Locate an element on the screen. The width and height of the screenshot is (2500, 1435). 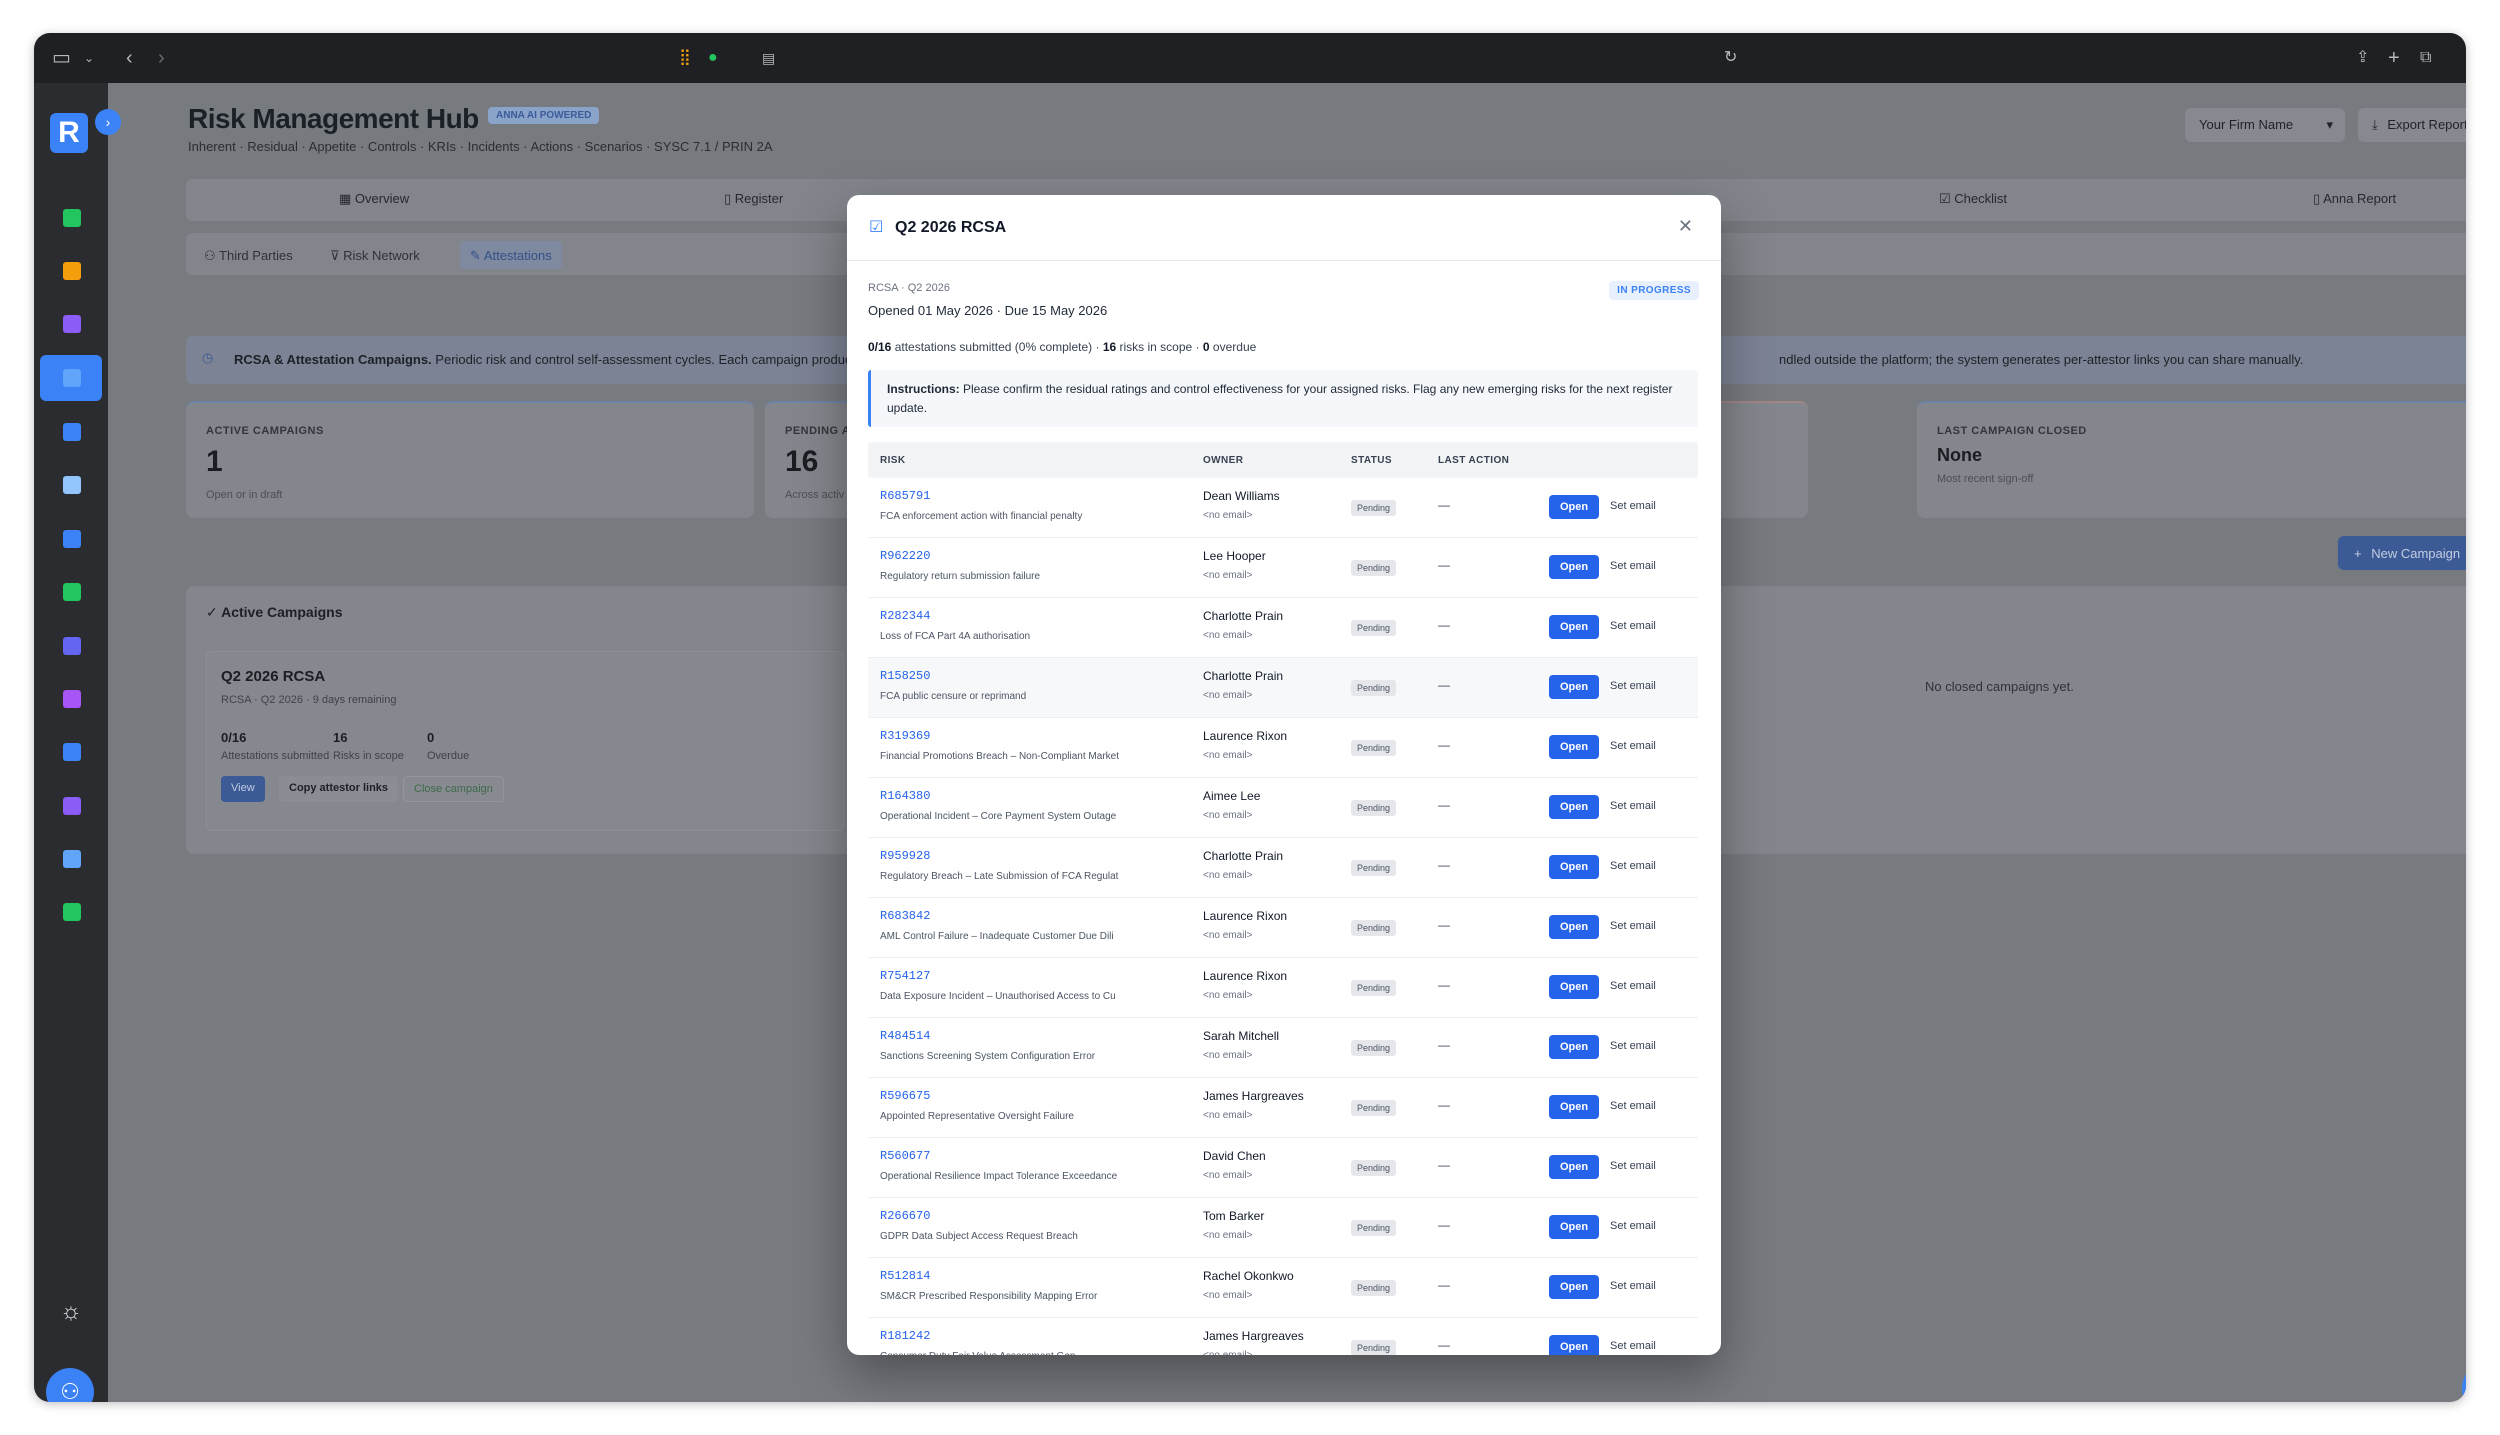
report-icon: ▯ is located at coordinates (2317, 198).